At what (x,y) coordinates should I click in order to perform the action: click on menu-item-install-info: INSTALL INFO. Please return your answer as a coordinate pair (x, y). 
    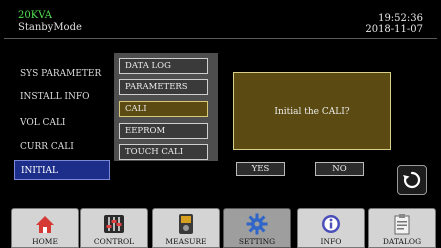
    Looking at the image, I should click on (62, 97).